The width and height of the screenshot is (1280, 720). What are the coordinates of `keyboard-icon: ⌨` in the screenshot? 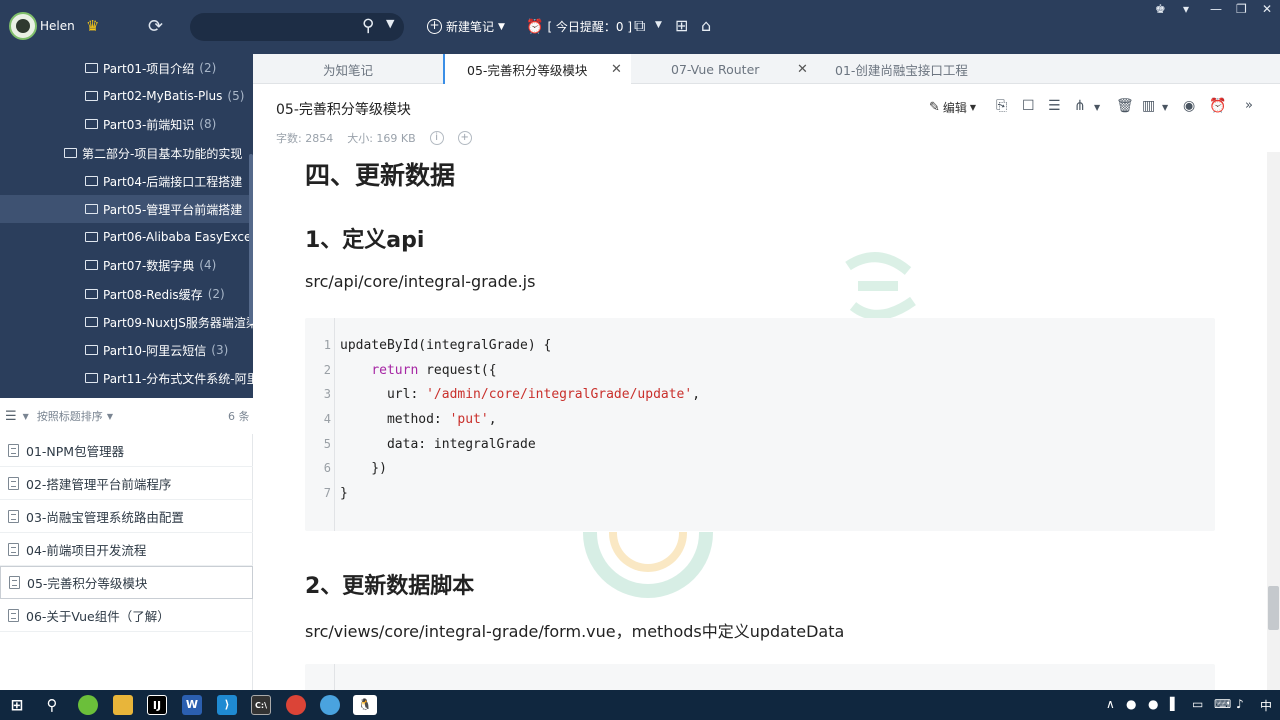 It's located at (1222, 704).